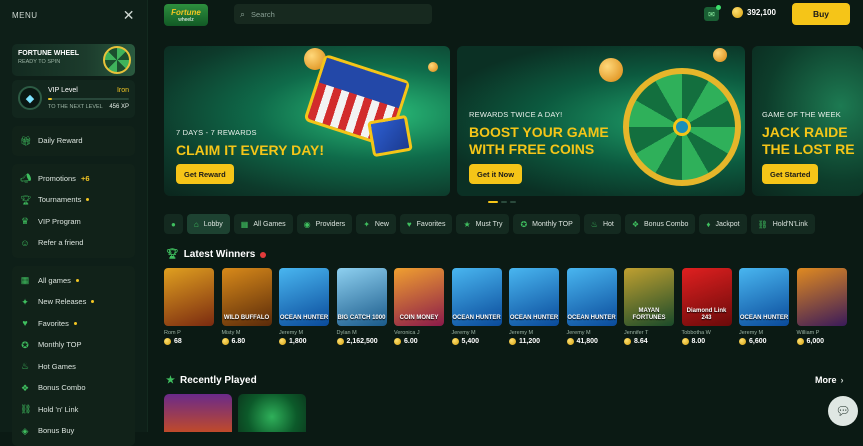  What do you see at coordinates (129, 15) in the screenshot?
I see `close-icon: ✕` at bounding box center [129, 15].